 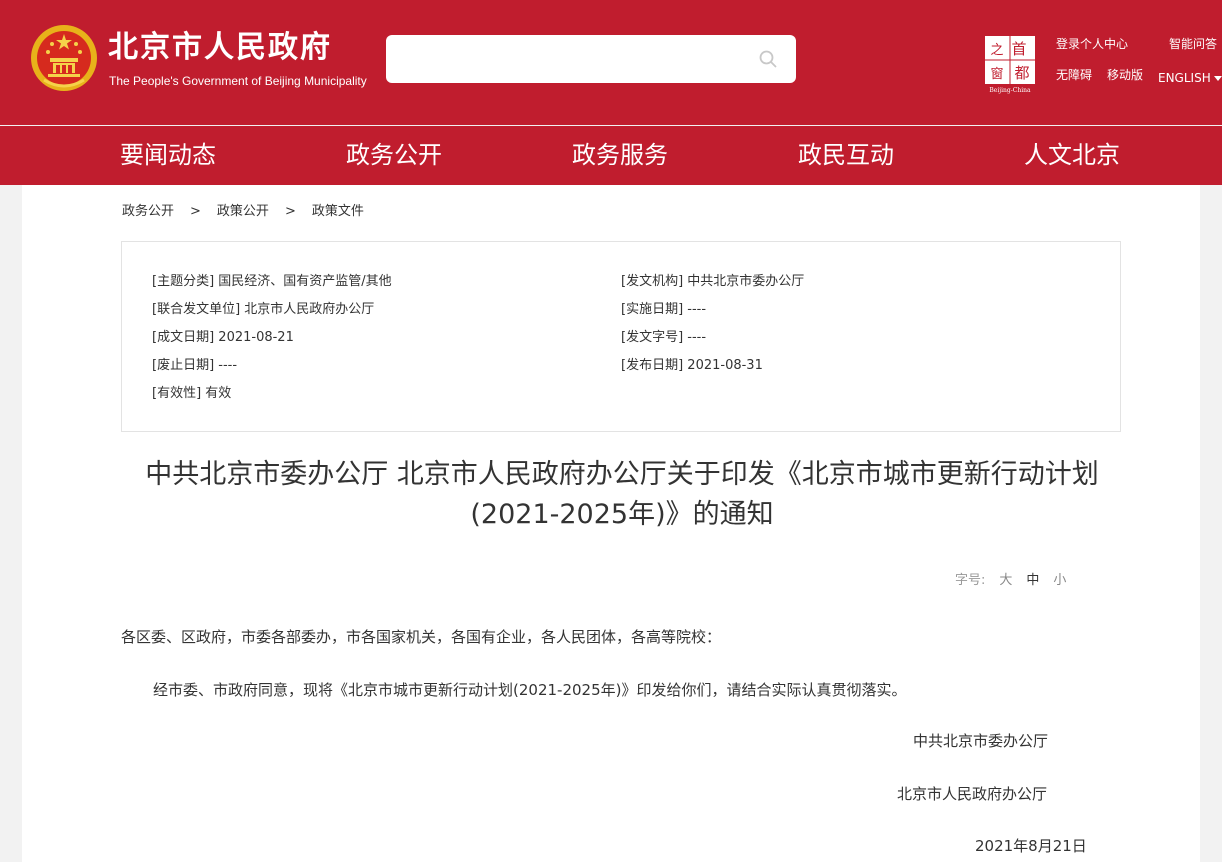 I want to click on meta-key: [发布日期], so click(x=652, y=365).